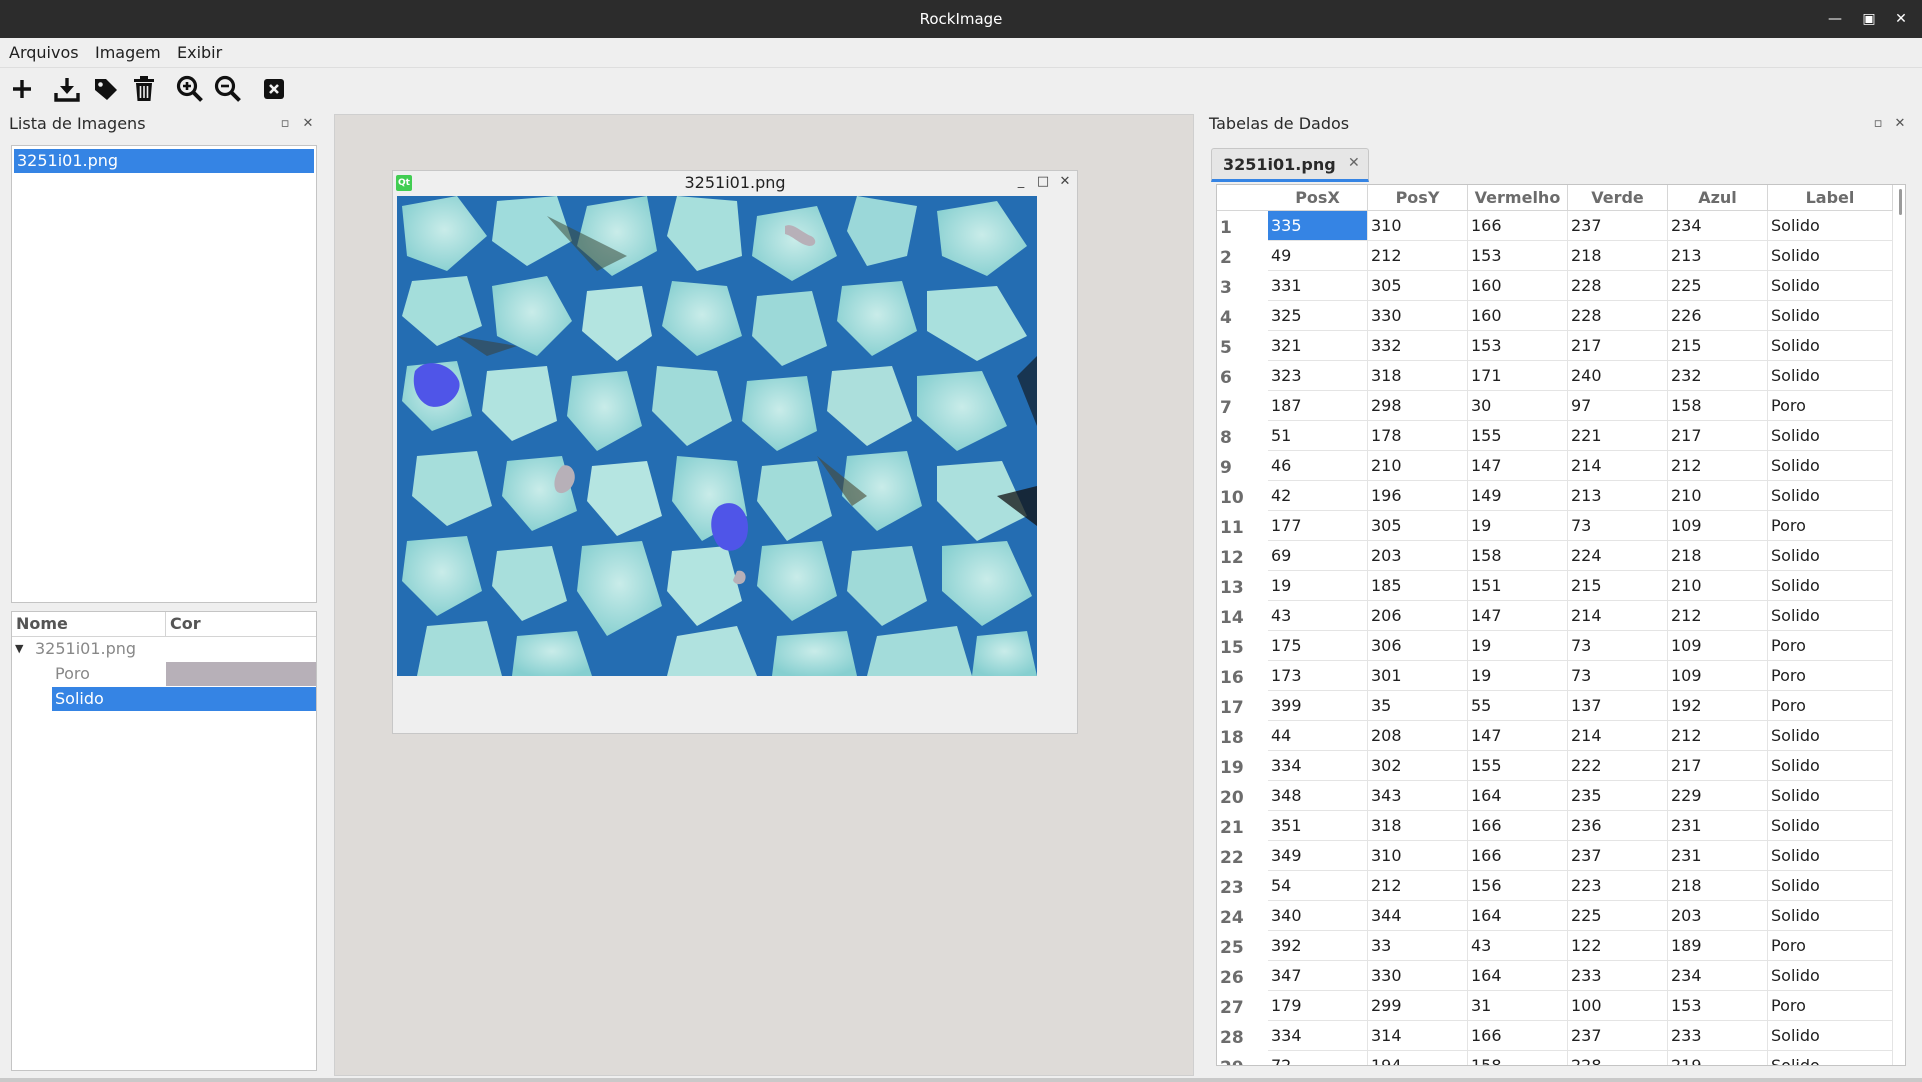  Describe the element at coordinates (1561, 706) in the screenshot. I see `table-row: 17 399 35 55 137 192 Poro` at that location.